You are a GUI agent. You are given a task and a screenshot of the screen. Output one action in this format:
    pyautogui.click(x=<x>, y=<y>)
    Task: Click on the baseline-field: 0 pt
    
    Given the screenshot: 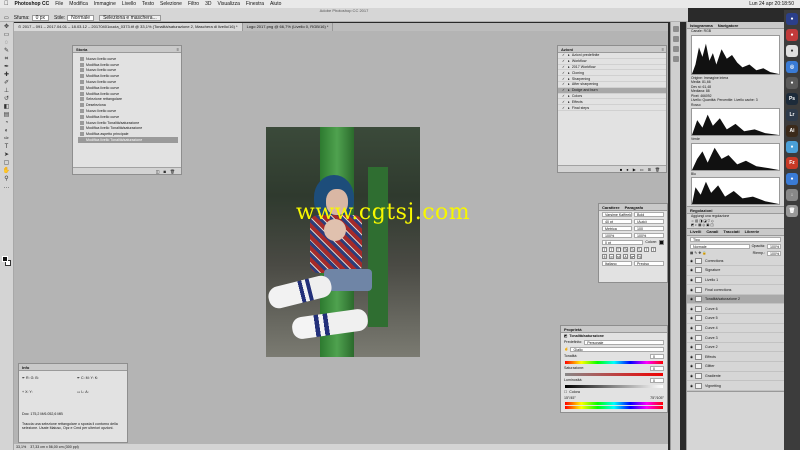 What is the action you would take?
    pyautogui.click(x=623, y=242)
    